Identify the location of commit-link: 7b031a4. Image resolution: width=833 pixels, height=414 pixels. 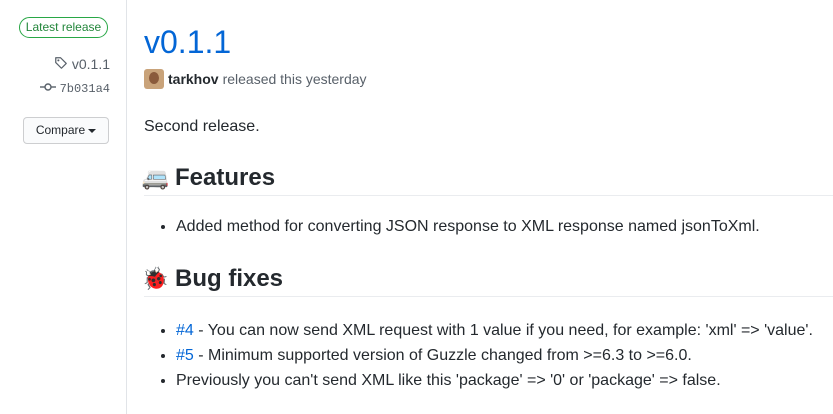
(74, 89).